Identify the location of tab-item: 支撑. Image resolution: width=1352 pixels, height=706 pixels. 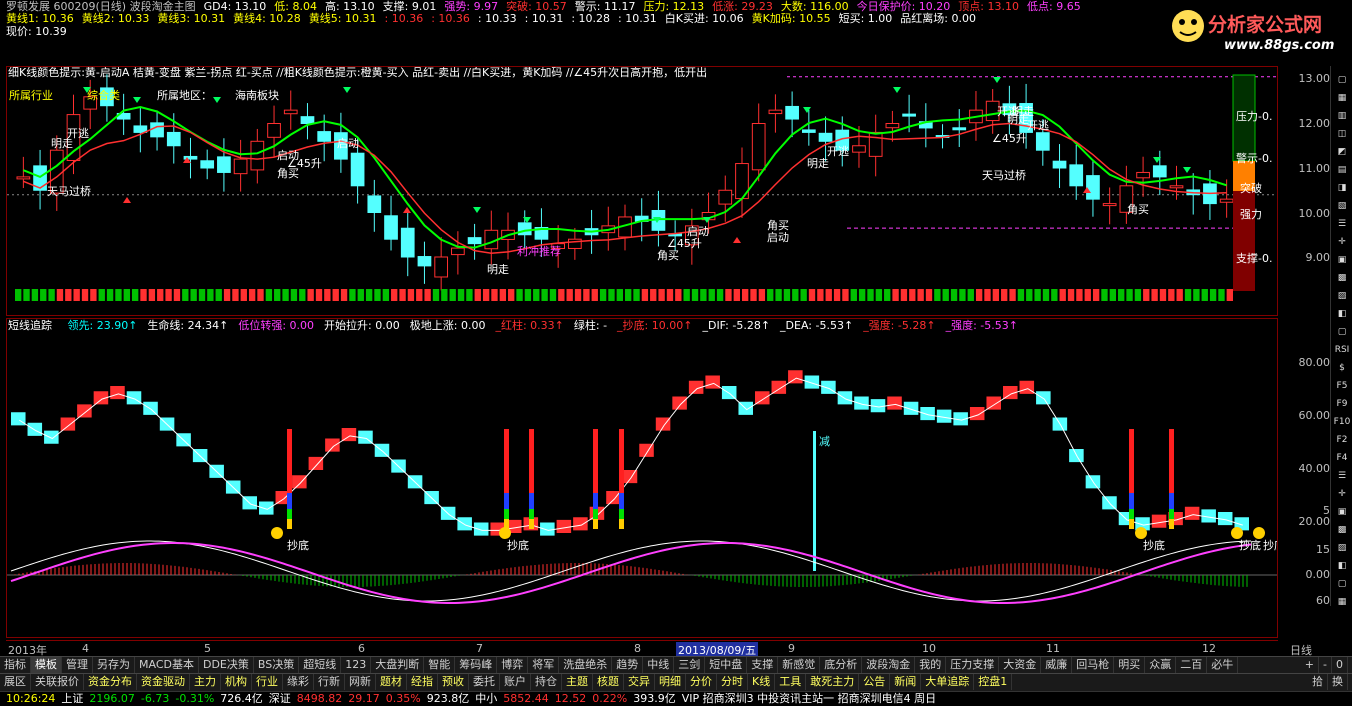
(763, 665).